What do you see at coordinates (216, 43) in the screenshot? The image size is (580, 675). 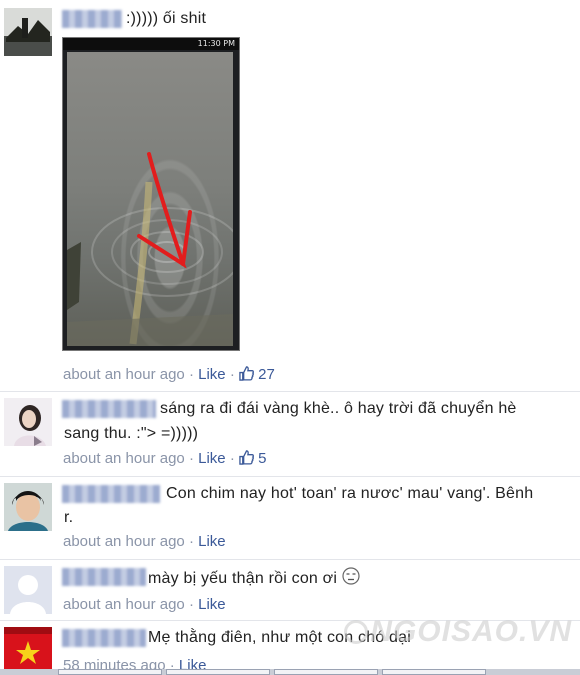 I see `phone-clock: 11:30 PM` at bounding box center [216, 43].